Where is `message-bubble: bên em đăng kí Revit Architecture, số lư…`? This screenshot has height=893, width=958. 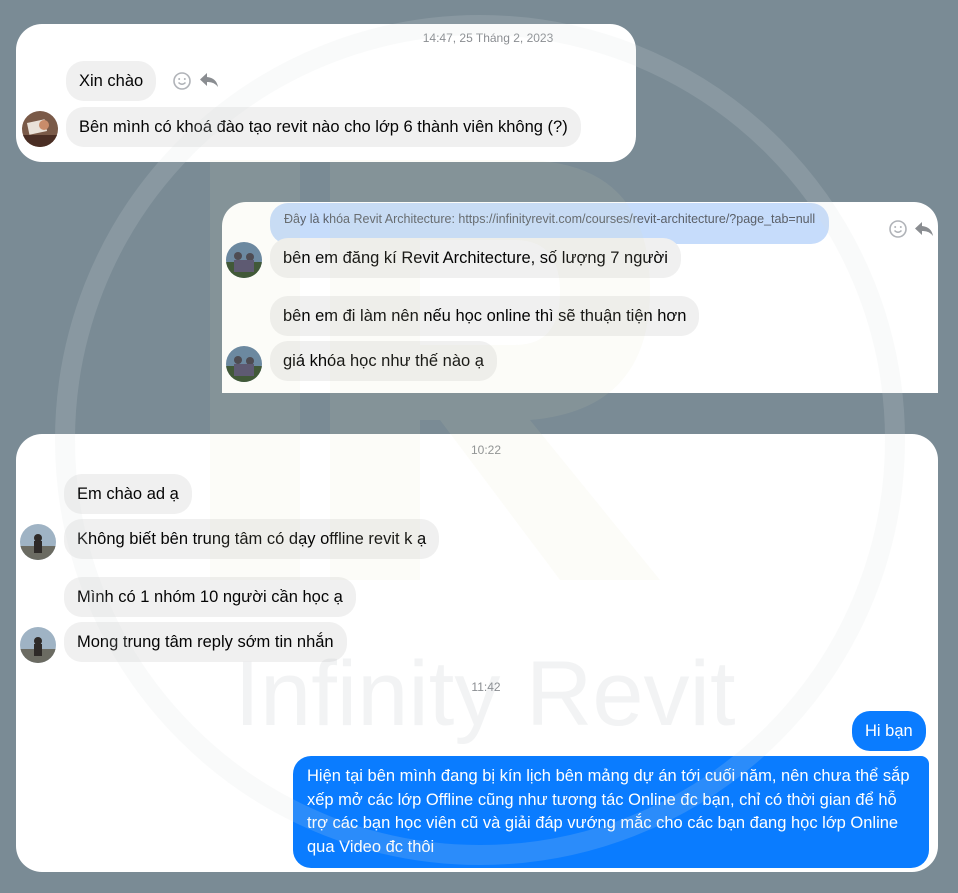 message-bubble: bên em đăng kí Revit Architecture, số lư… is located at coordinates (475, 258).